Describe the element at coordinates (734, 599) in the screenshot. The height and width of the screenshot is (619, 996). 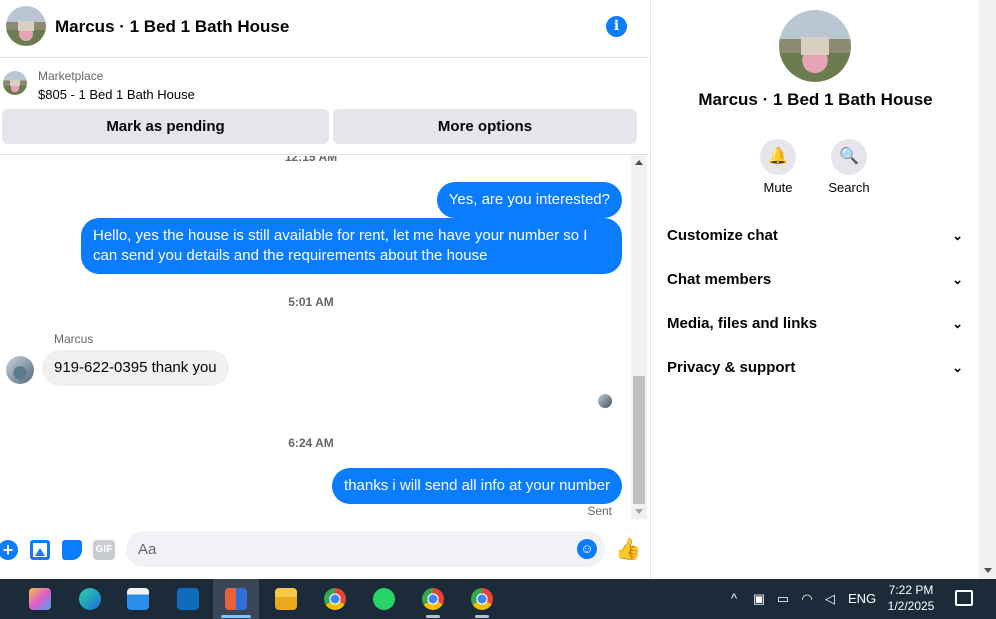
I see `chevron-up-icon: ^` at that location.